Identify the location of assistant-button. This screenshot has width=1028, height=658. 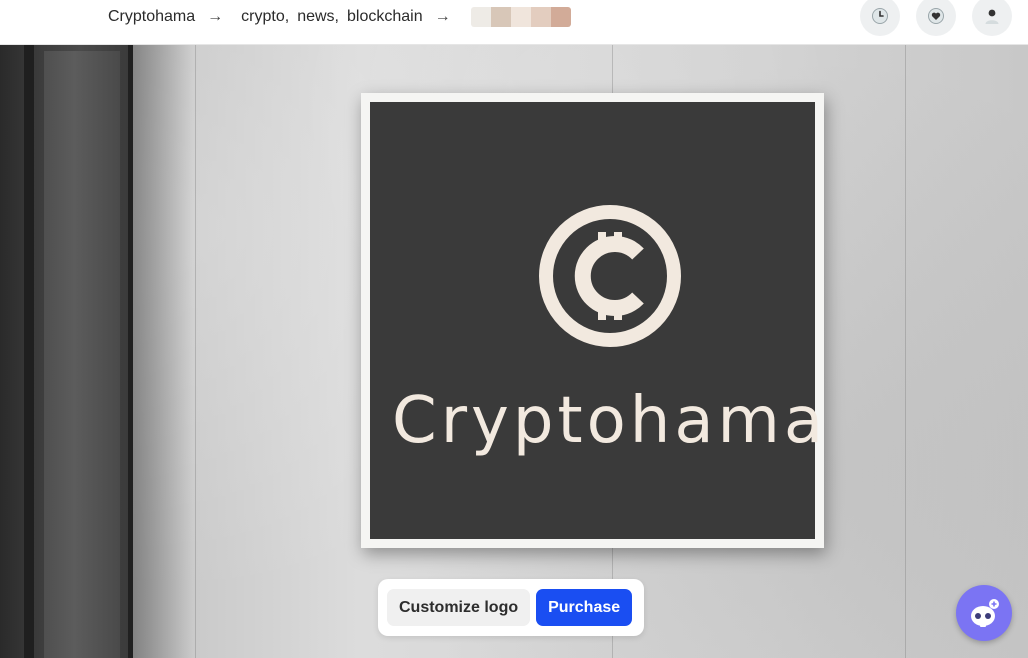
(984, 613).